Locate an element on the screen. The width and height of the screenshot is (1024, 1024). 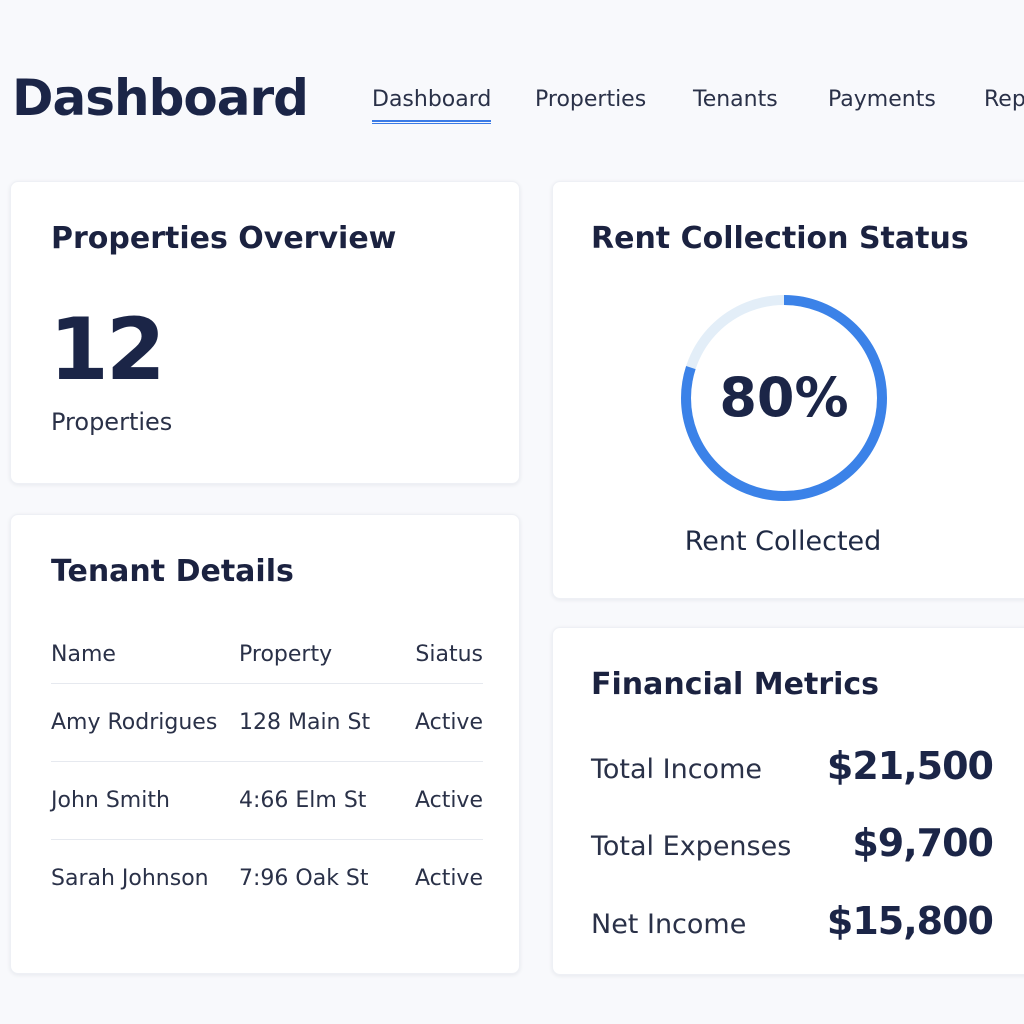
metric-total-expenses: Total Expenses $9,700 is located at coordinates (792, 846).